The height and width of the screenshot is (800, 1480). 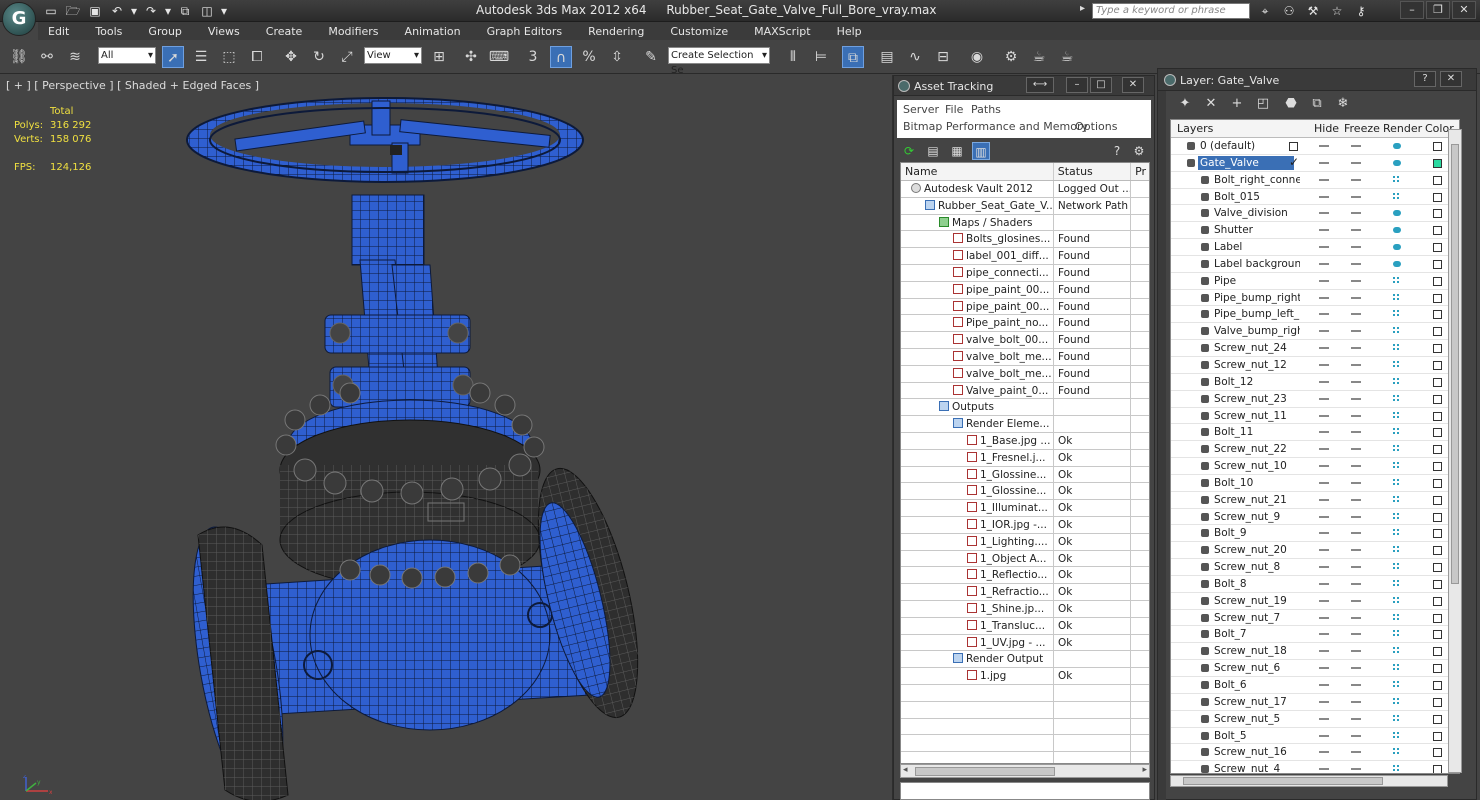 What do you see at coordinates (151, 11) in the screenshot?
I see `redo-icon: ↷` at bounding box center [151, 11].